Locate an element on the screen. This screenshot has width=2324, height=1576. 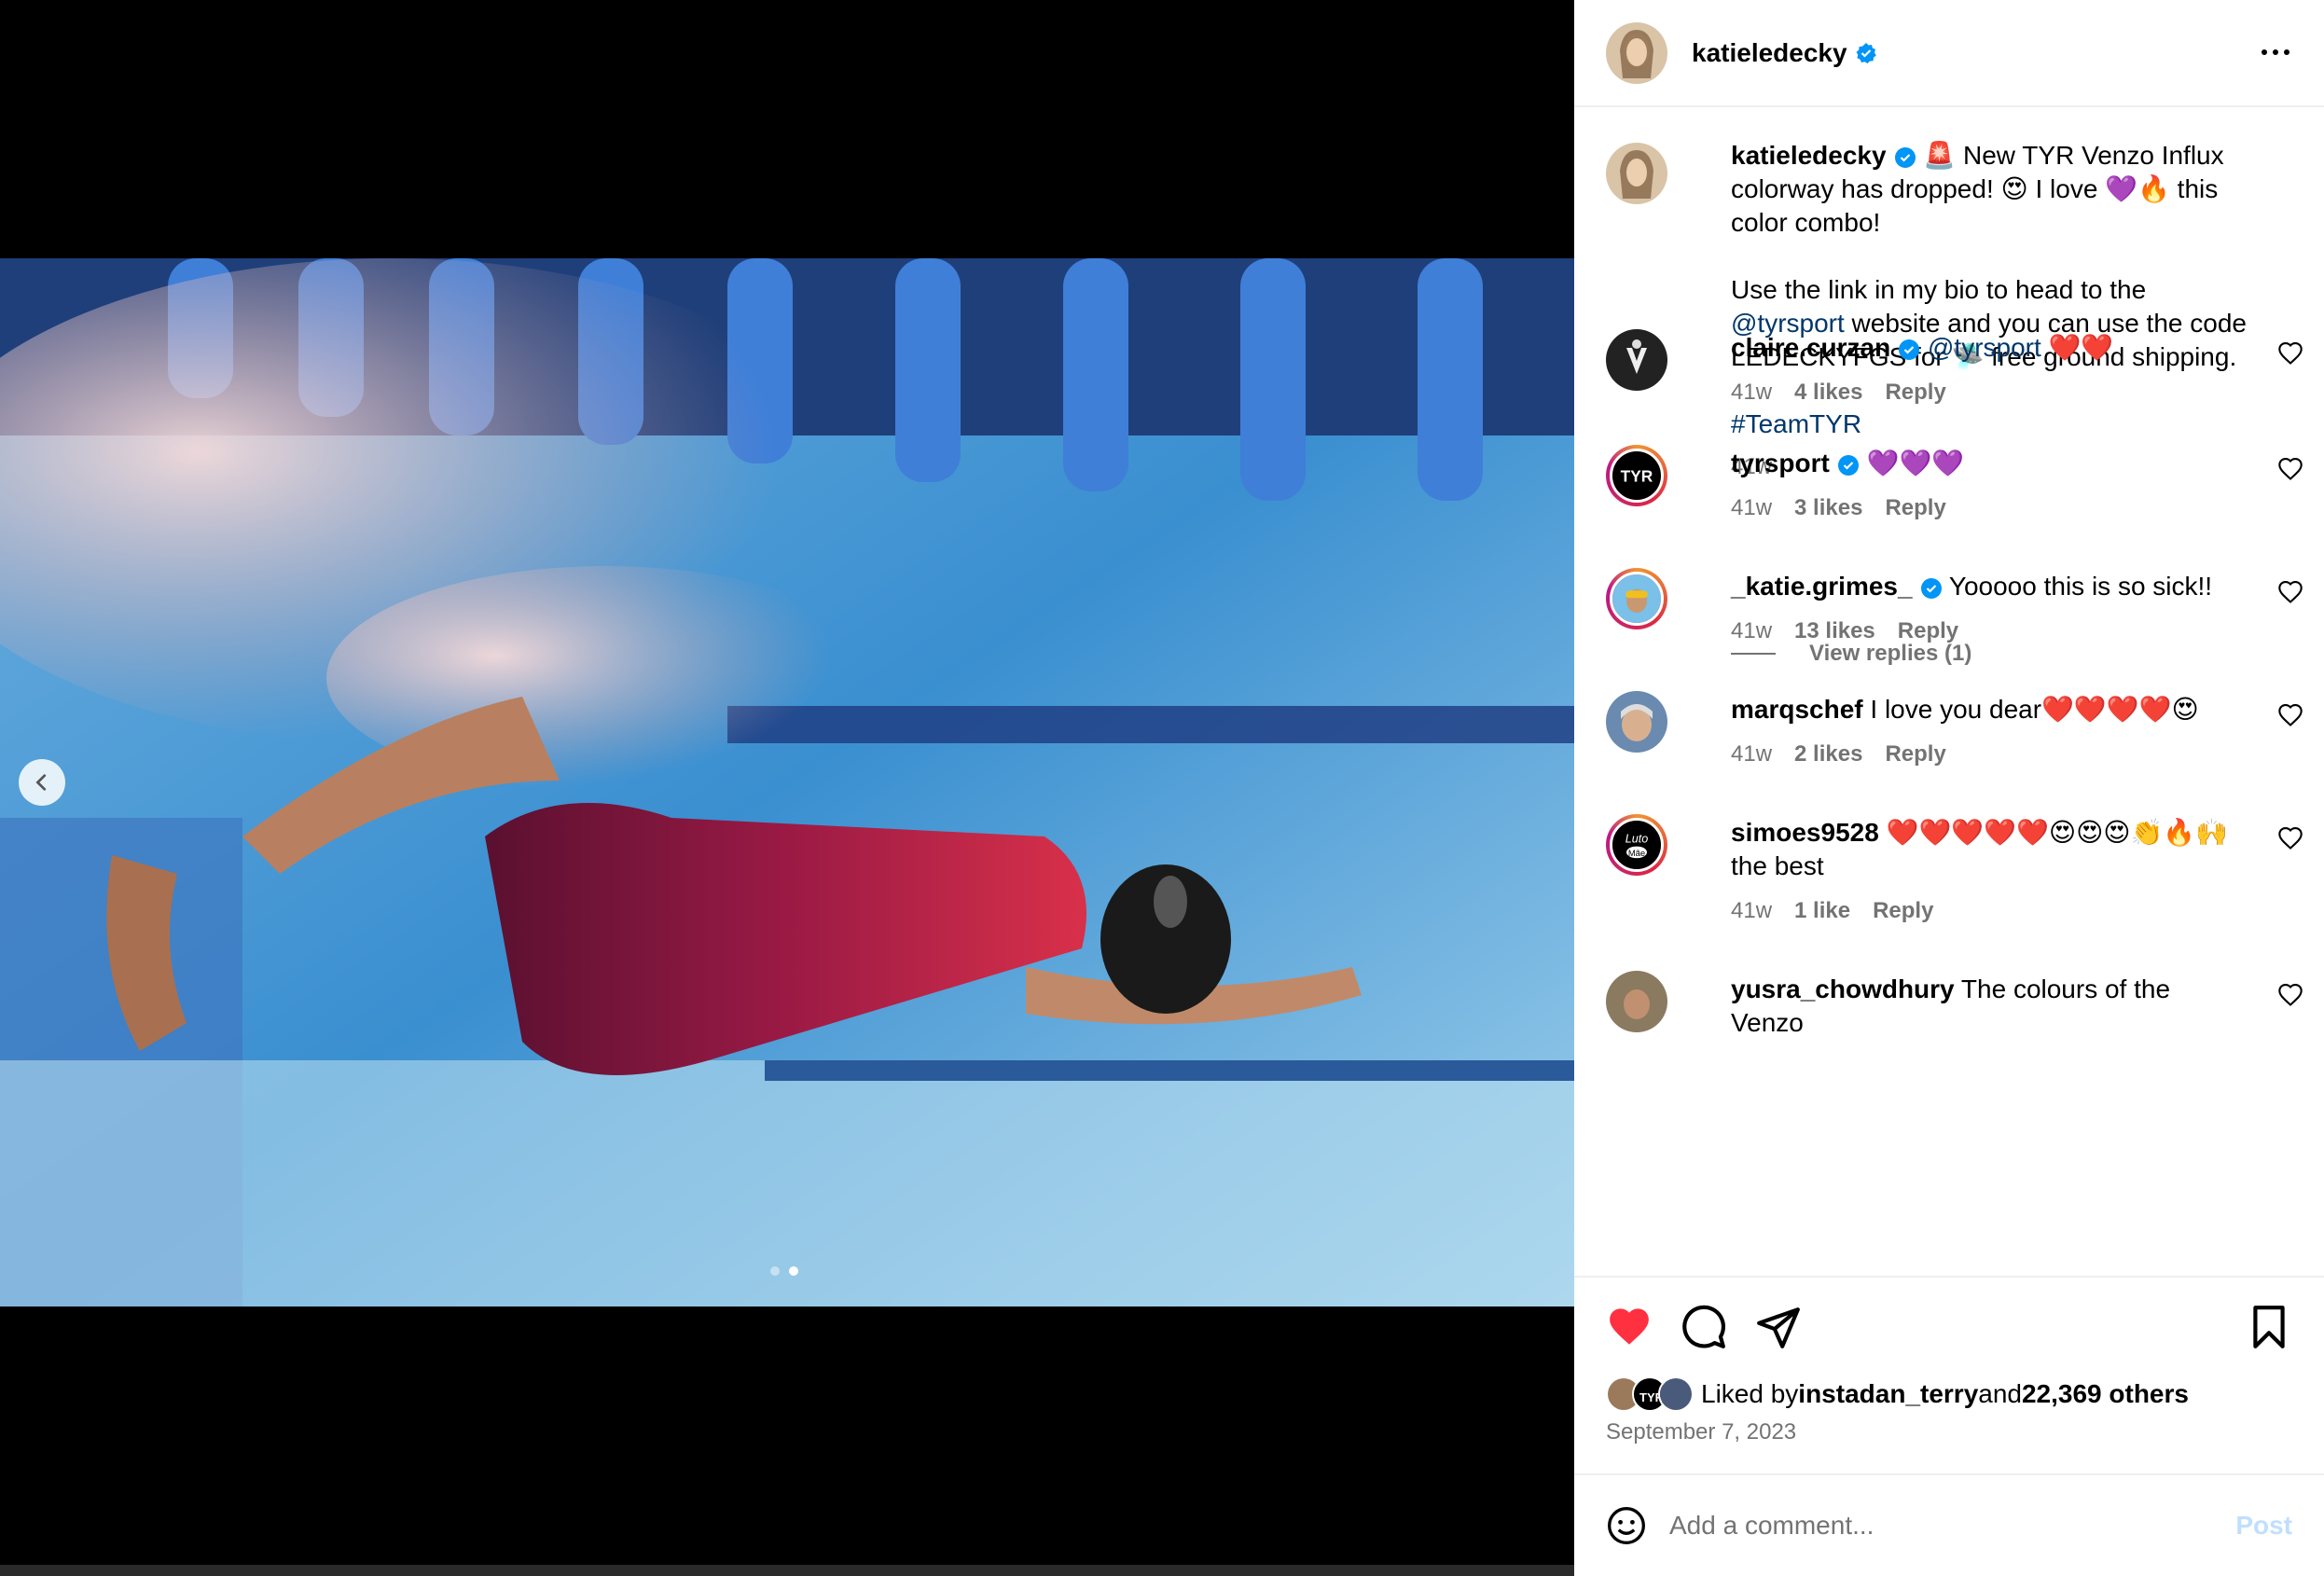
more-options-button is located at coordinates (2275, 52).